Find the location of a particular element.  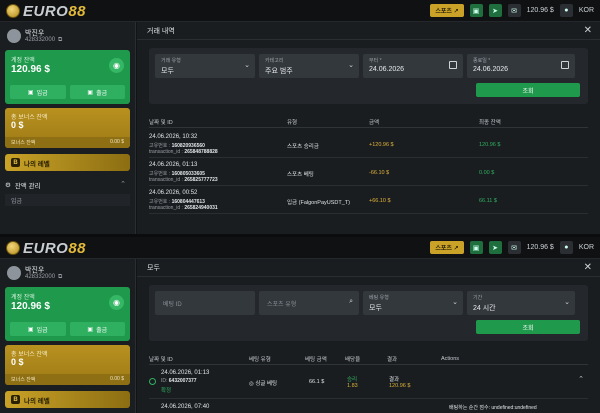

balance-management-section: ⚙ 잔액 관리 ⌃ is located at coordinates (67, 184).